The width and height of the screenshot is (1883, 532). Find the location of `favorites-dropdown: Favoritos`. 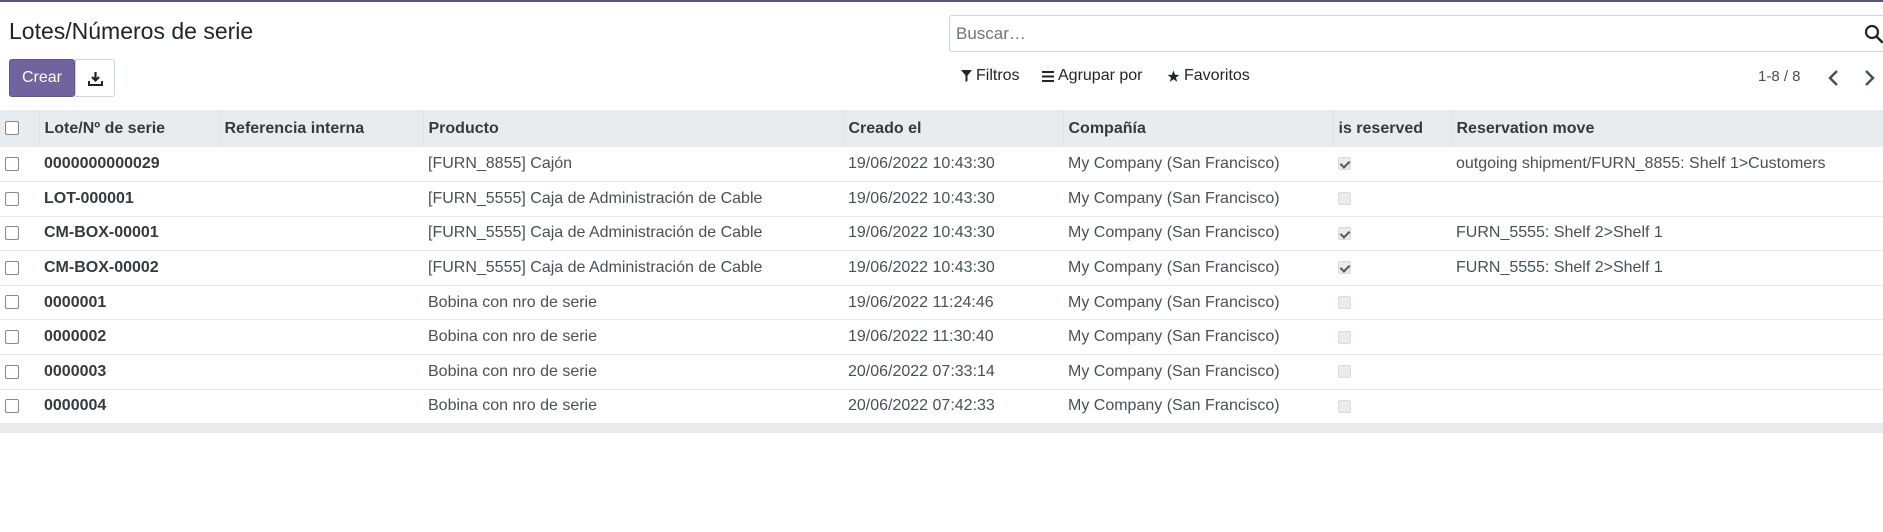

favorites-dropdown: Favoritos is located at coordinates (1208, 76).